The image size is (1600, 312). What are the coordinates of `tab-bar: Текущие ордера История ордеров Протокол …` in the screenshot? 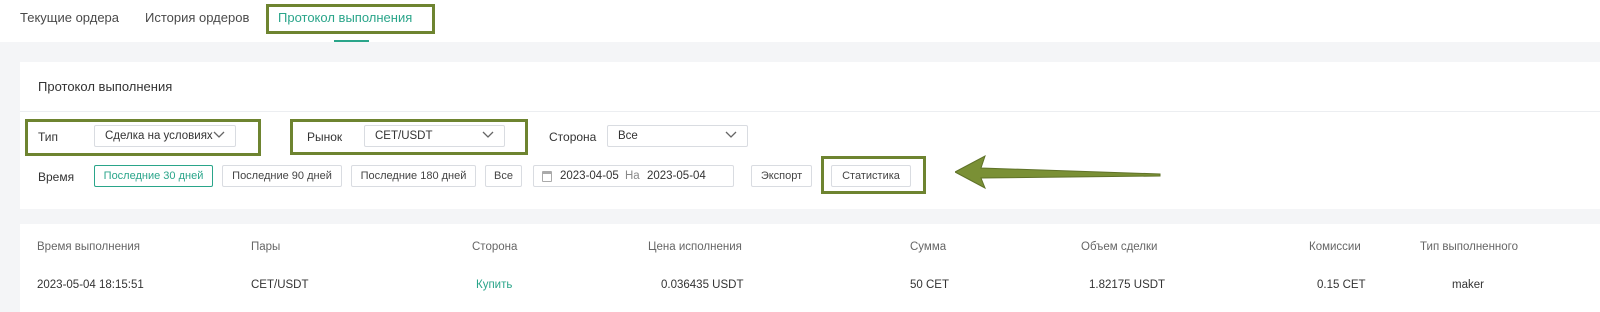 It's located at (800, 21).